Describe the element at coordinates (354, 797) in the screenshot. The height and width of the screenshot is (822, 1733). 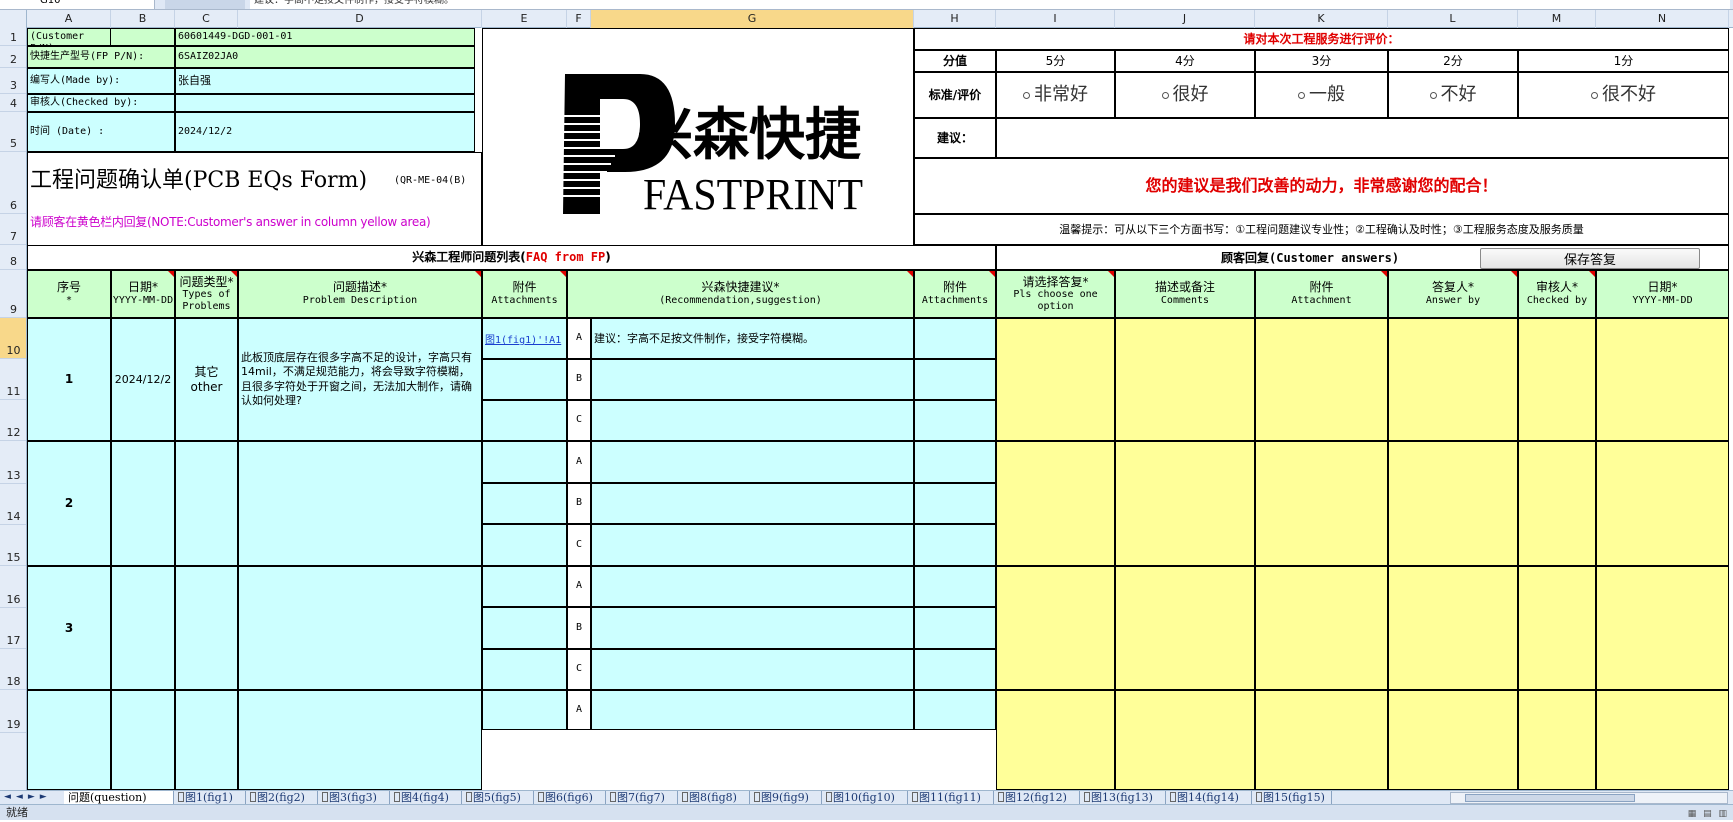
I see `sheet-tab-fig3: 图3(fig3)` at that location.